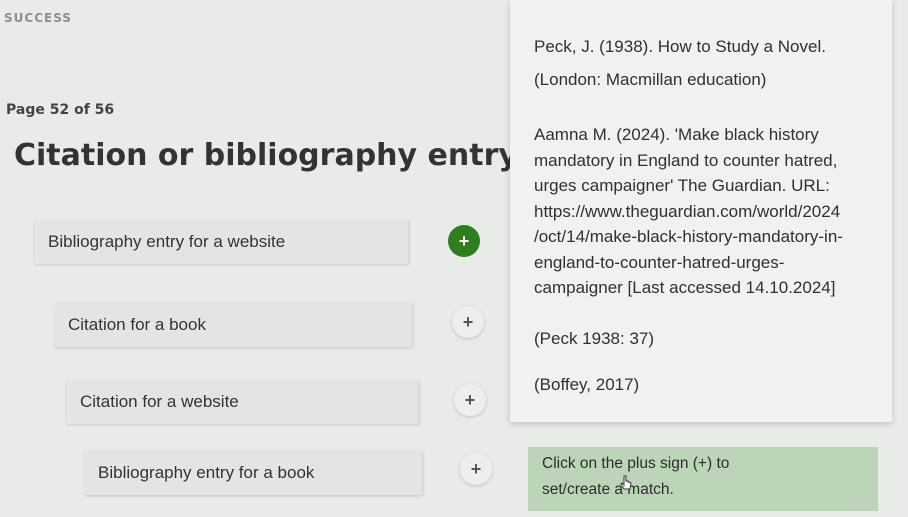  I want to click on answer-line: campaigner [Last accessed 14.10.2024], so click(685, 287).